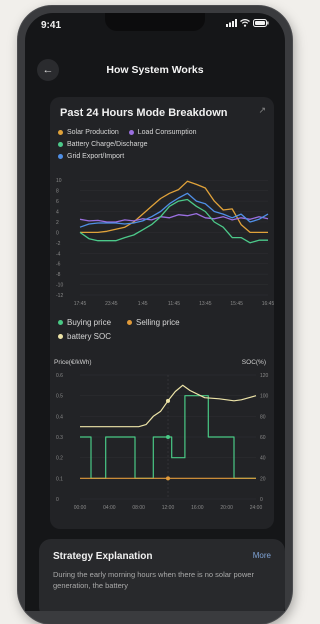 This screenshot has height=624, width=320. What do you see at coordinates (89, 336) in the screenshot?
I see `legend-soc-label: battery SOC` at bounding box center [89, 336].